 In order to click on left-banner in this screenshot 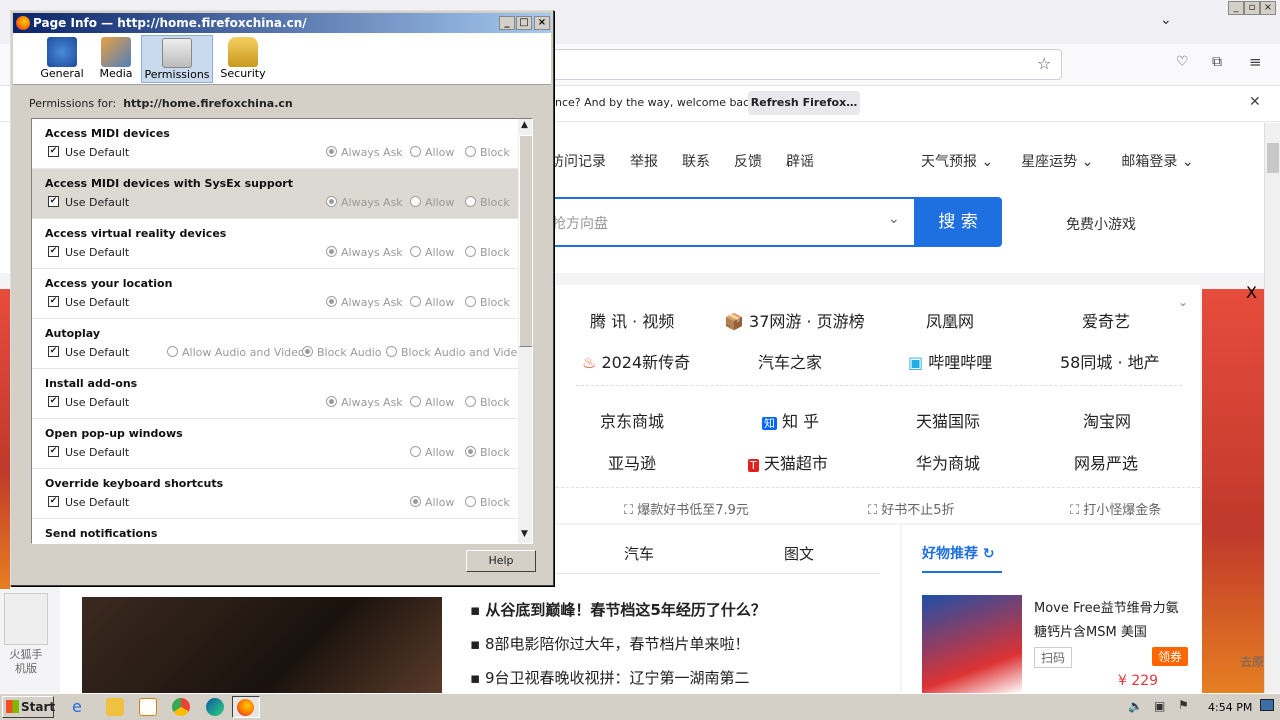, I will do `click(5, 439)`.